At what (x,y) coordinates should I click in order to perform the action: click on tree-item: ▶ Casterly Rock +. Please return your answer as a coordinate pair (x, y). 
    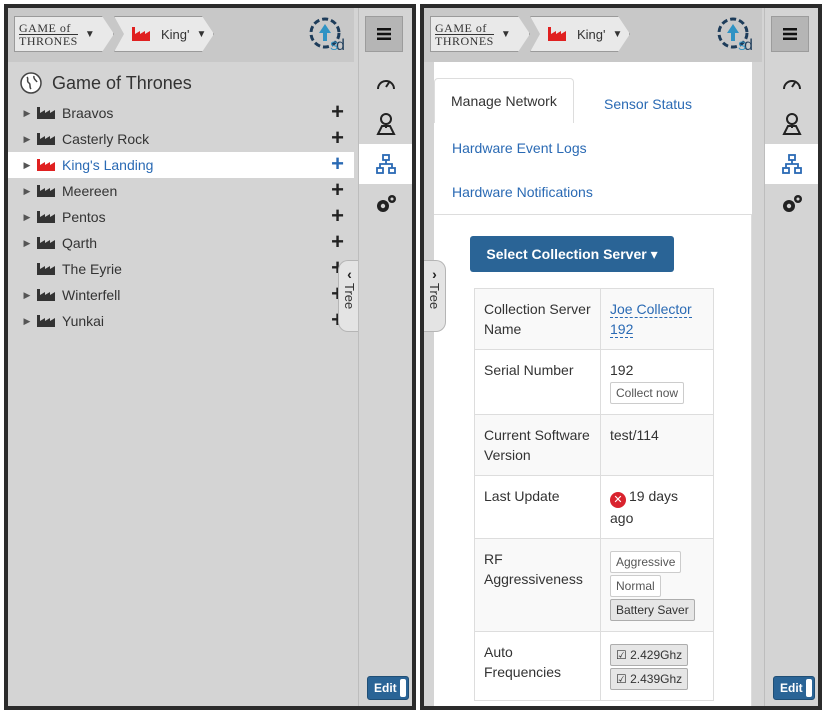
    Looking at the image, I should click on (181, 139).